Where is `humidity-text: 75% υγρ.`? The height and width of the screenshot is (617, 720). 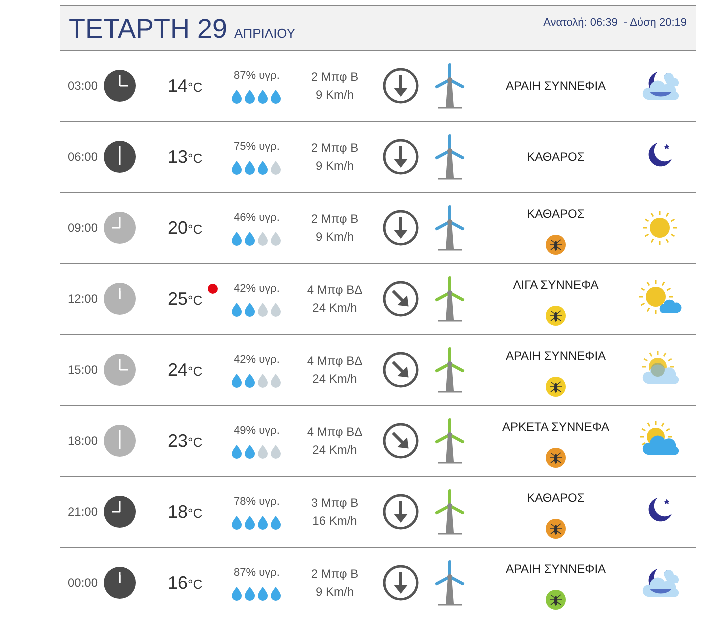
humidity-text: 75% υγρ. is located at coordinates (257, 148).